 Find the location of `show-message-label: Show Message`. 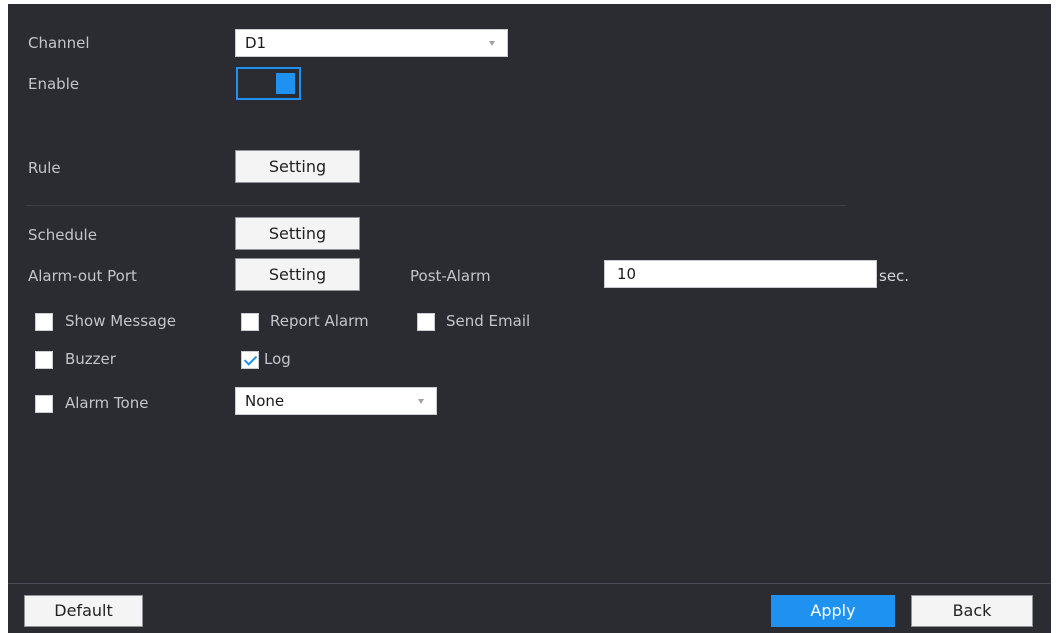

show-message-label: Show Message is located at coordinates (120, 321).